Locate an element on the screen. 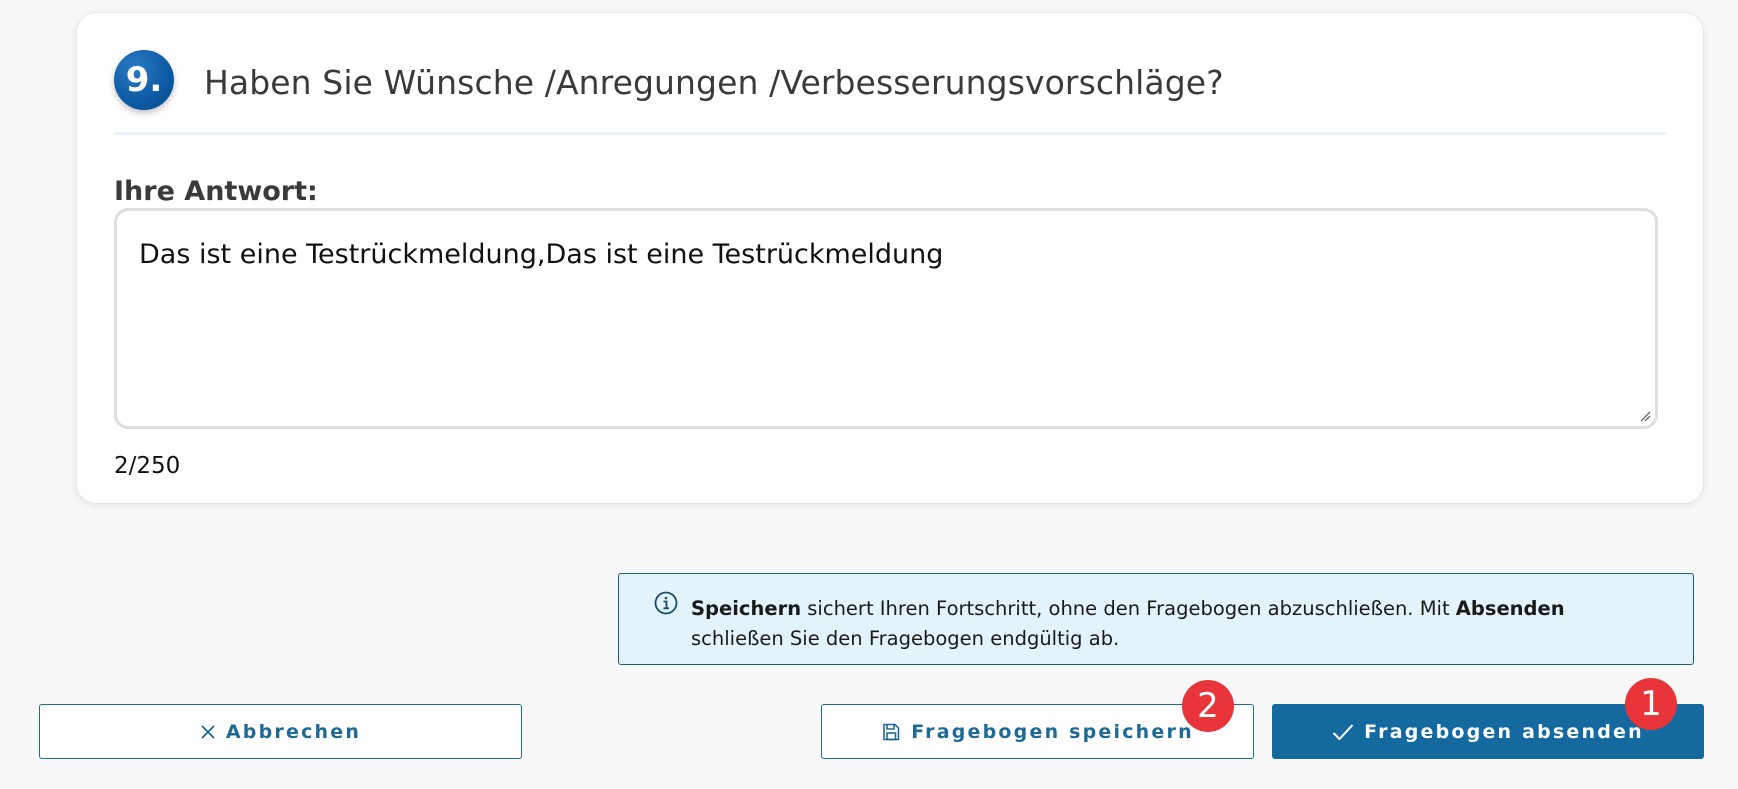  resize-handle-icon is located at coordinates (1645, 416).